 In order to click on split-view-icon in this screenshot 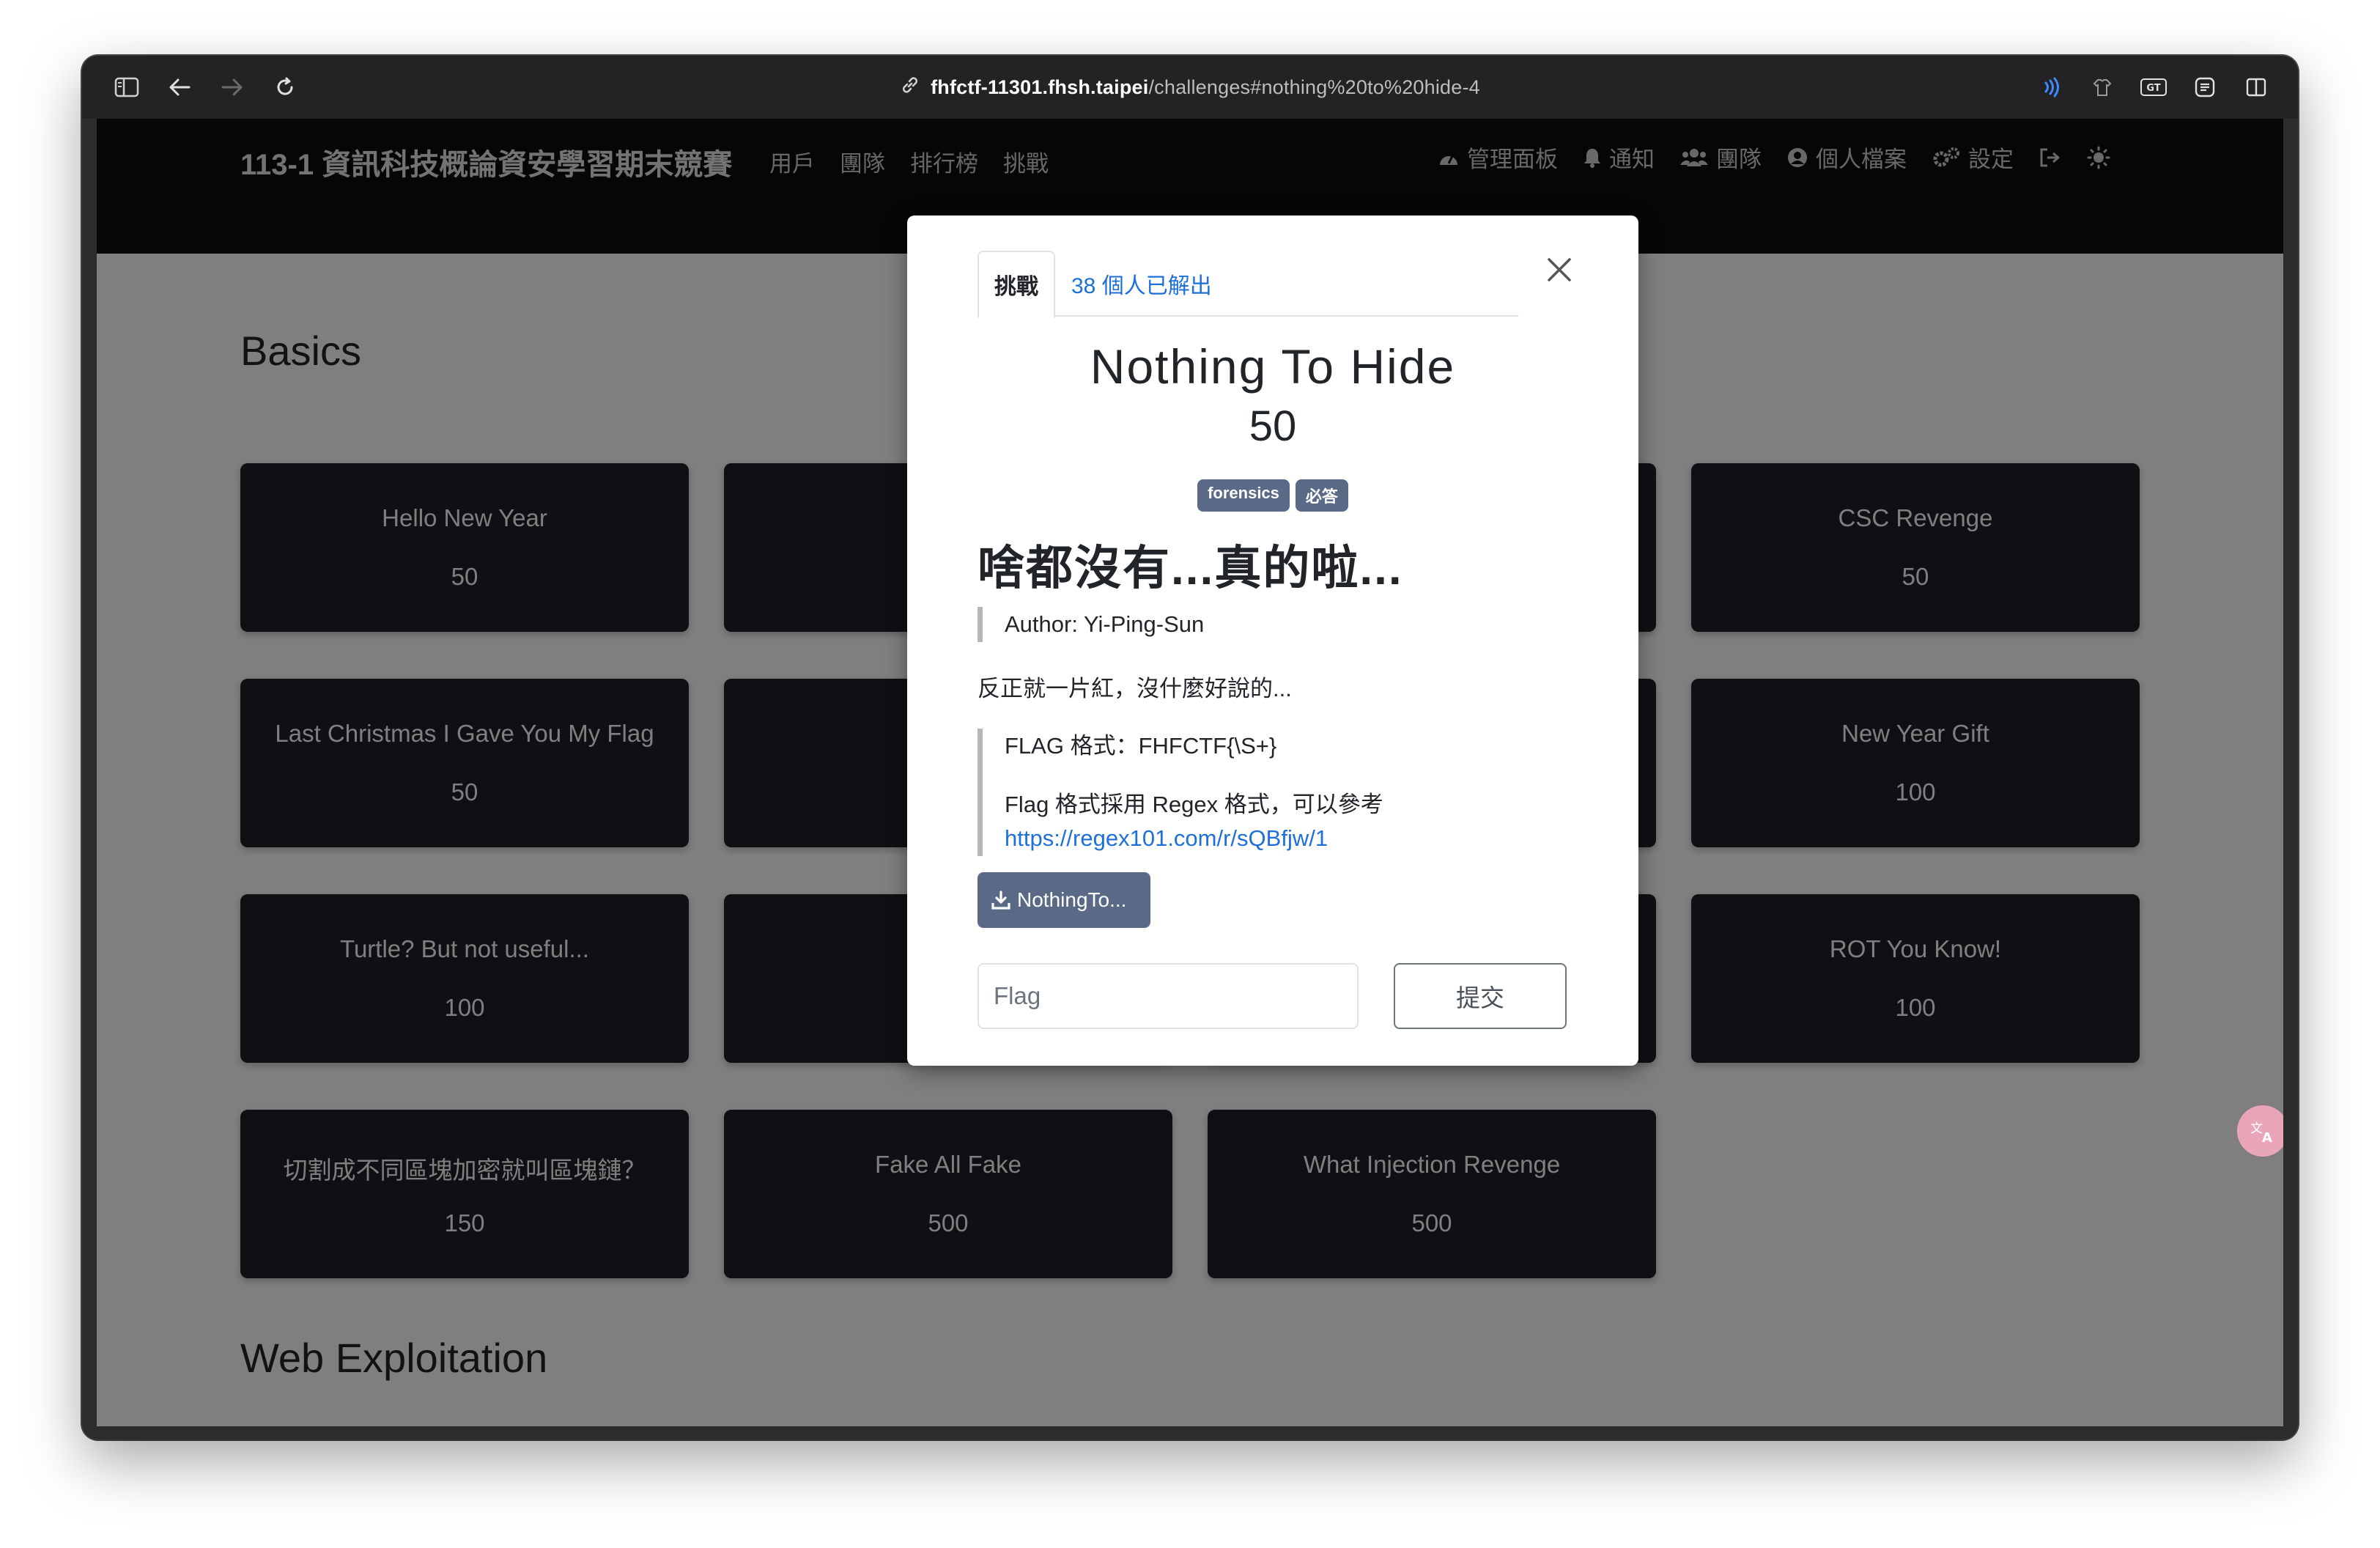, I will do `click(2256, 87)`.